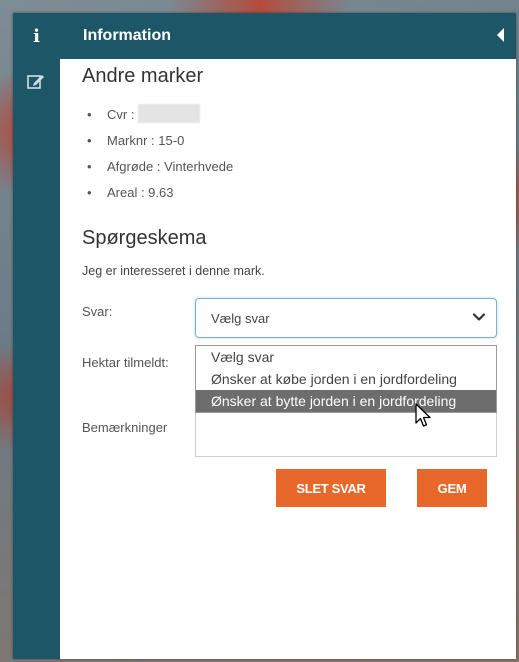  What do you see at coordinates (346, 357) in the screenshot?
I see `dropdown-option-vaelg: Vælg svar` at bounding box center [346, 357].